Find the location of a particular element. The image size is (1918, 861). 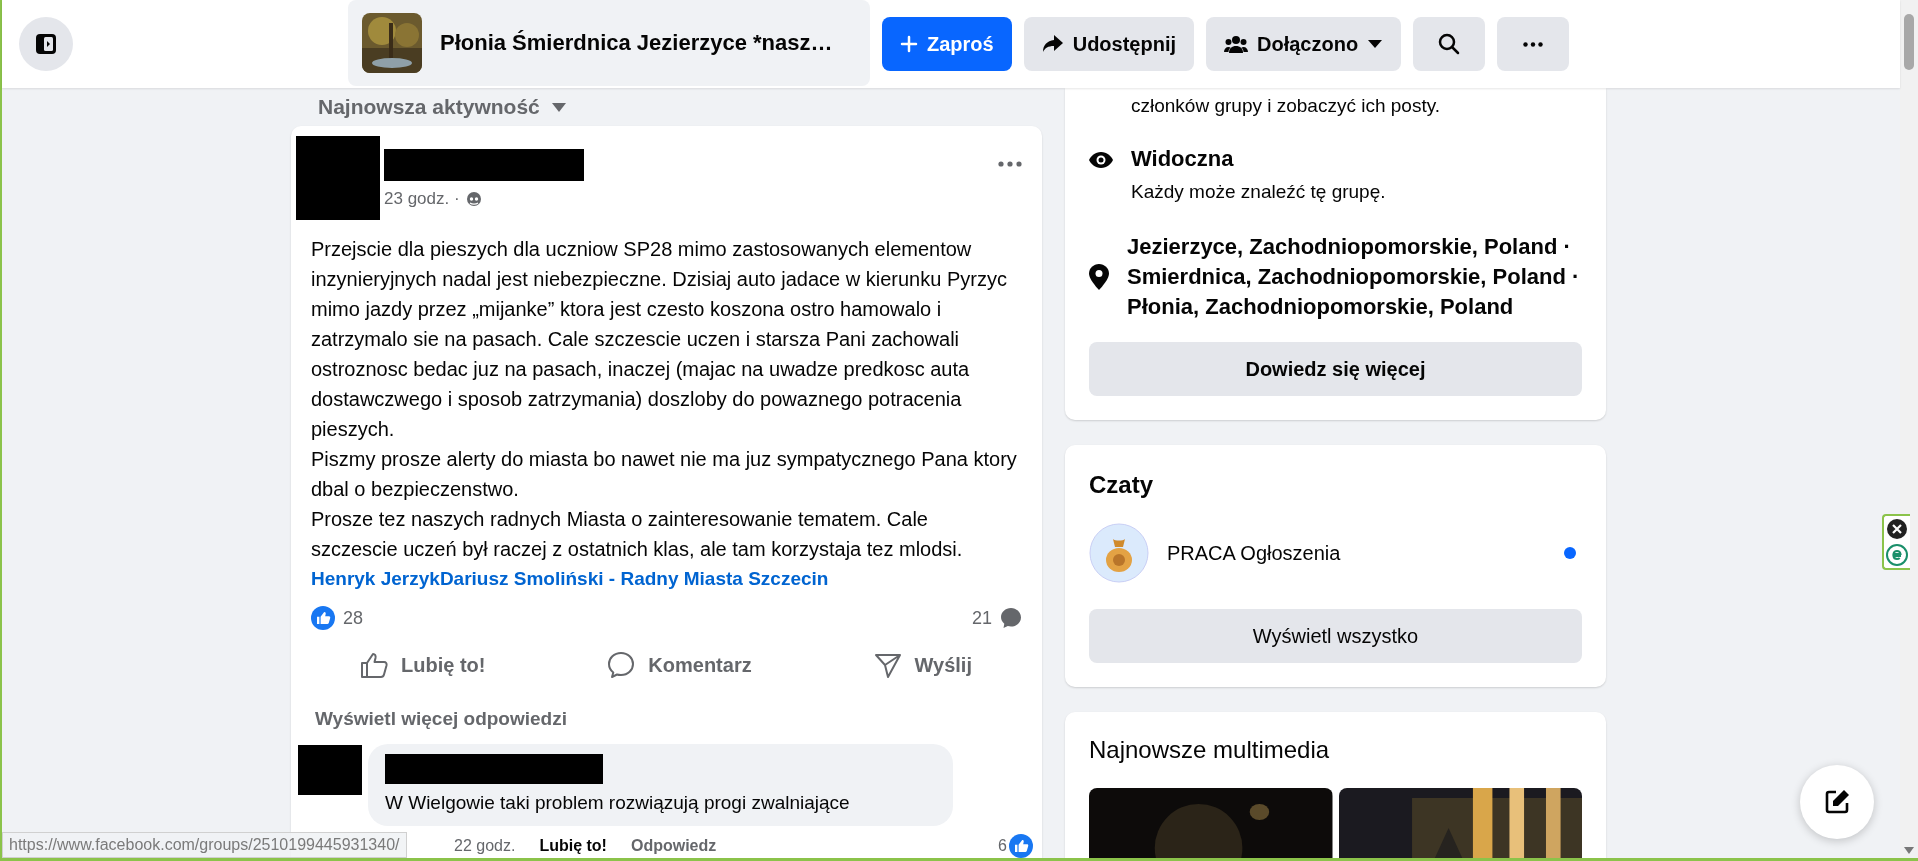

chats-heading: Czaty is located at coordinates (1122, 485).